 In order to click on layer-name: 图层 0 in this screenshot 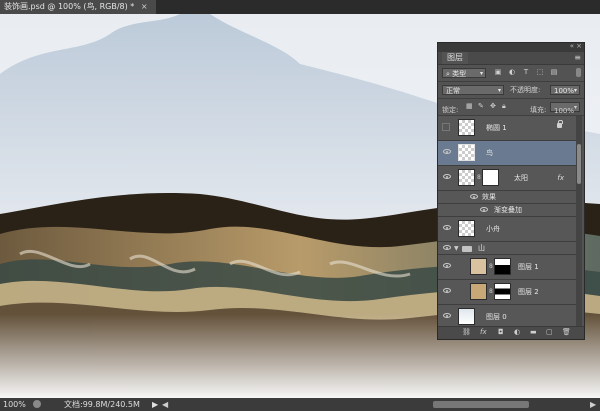, I will do `click(496, 317)`.